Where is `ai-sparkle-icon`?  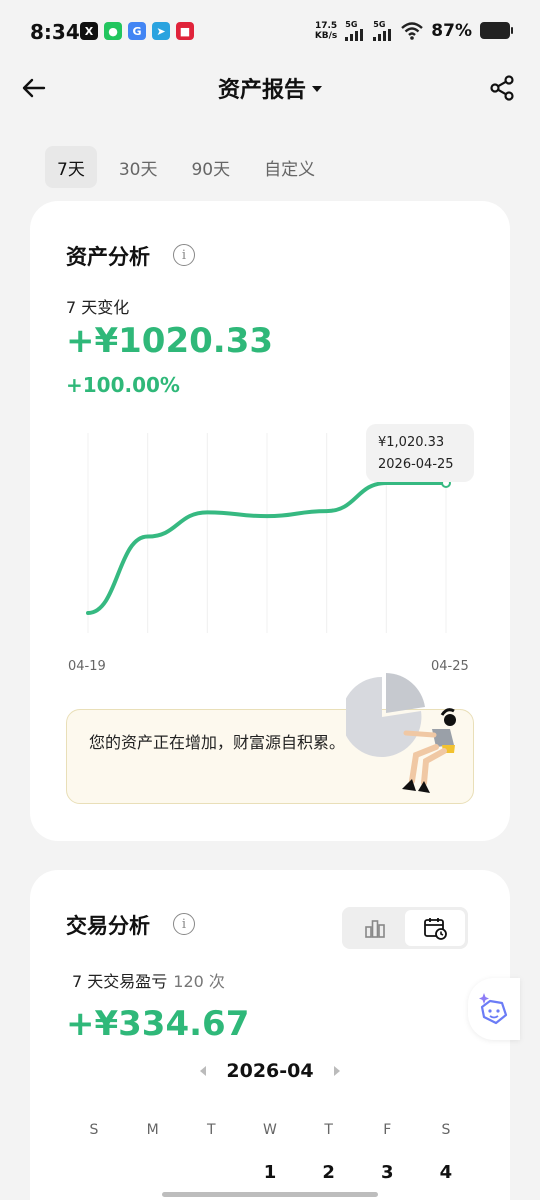 ai-sparkle-icon is located at coordinates (493, 1009).